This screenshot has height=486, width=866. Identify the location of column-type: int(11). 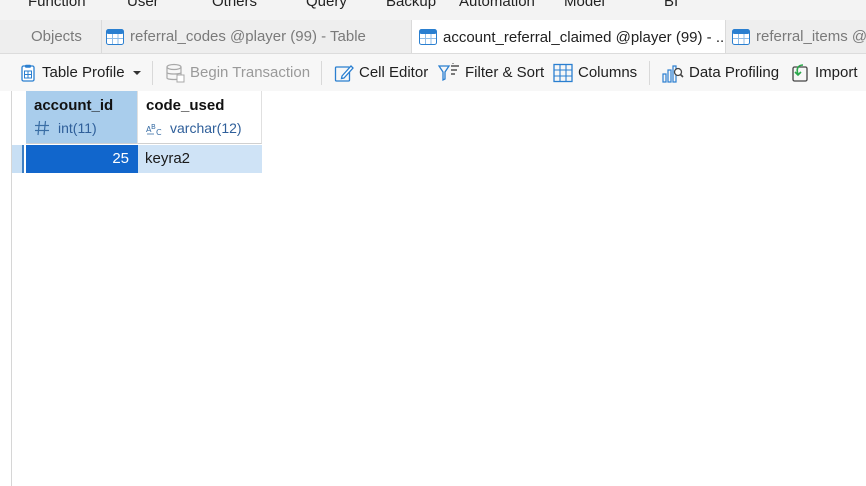
(65, 128).